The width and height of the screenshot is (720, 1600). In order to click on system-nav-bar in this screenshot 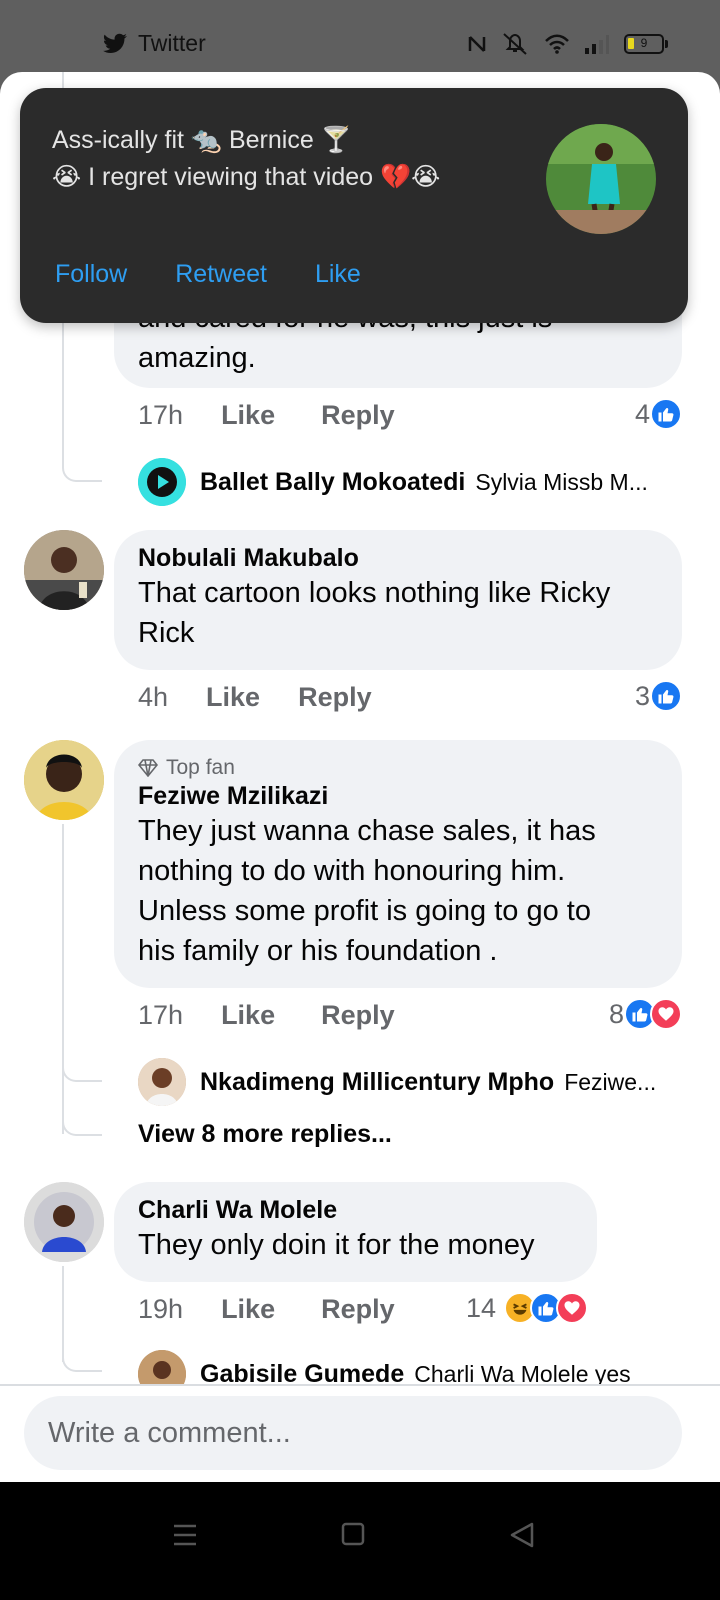, I will do `click(360, 1541)`.